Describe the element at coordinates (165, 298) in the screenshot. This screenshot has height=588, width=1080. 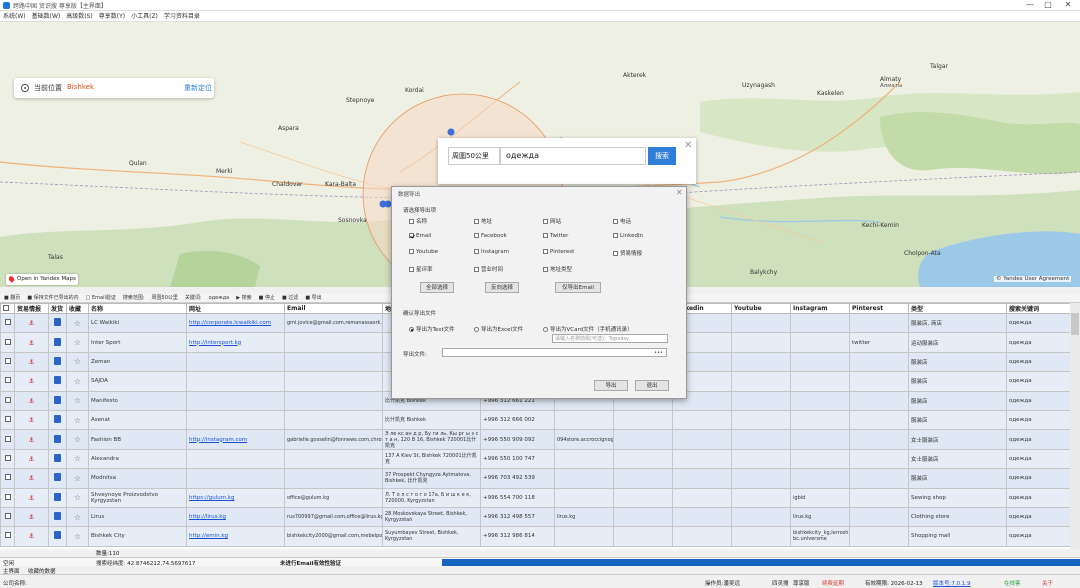
I see `search-range-select: 周围50公里` at that location.